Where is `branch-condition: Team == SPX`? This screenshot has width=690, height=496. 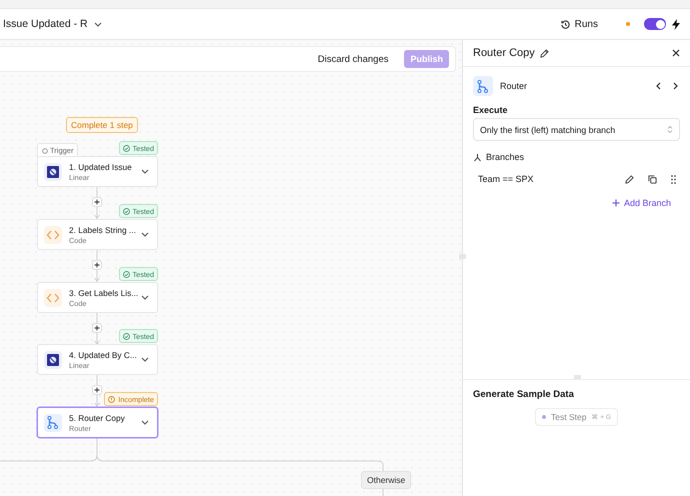 branch-condition: Team == SPX is located at coordinates (506, 179).